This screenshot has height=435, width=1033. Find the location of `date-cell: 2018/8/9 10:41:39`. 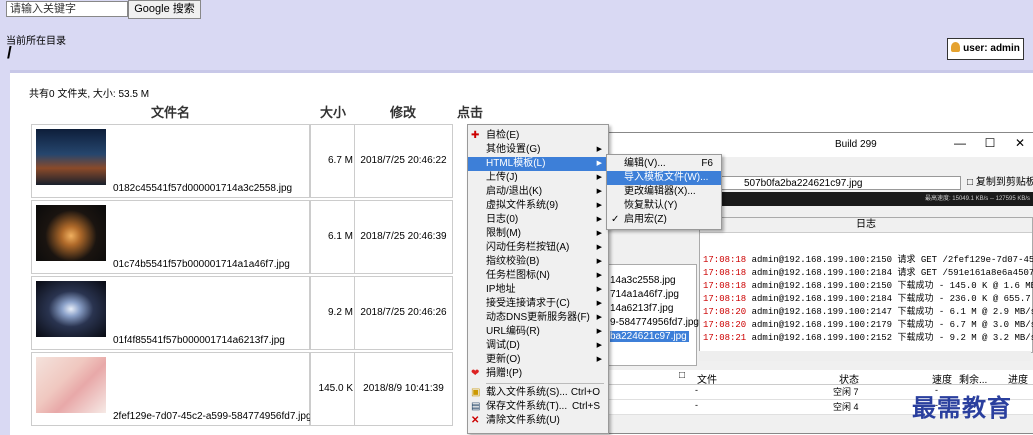

date-cell: 2018/8/9 10:41:39 is located at coordinates (403, 389).